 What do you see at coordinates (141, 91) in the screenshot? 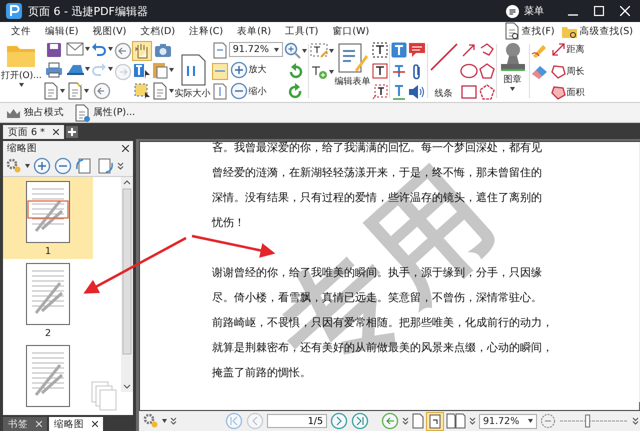
I see `crop-select-icon` at bounding box center [141, 91].